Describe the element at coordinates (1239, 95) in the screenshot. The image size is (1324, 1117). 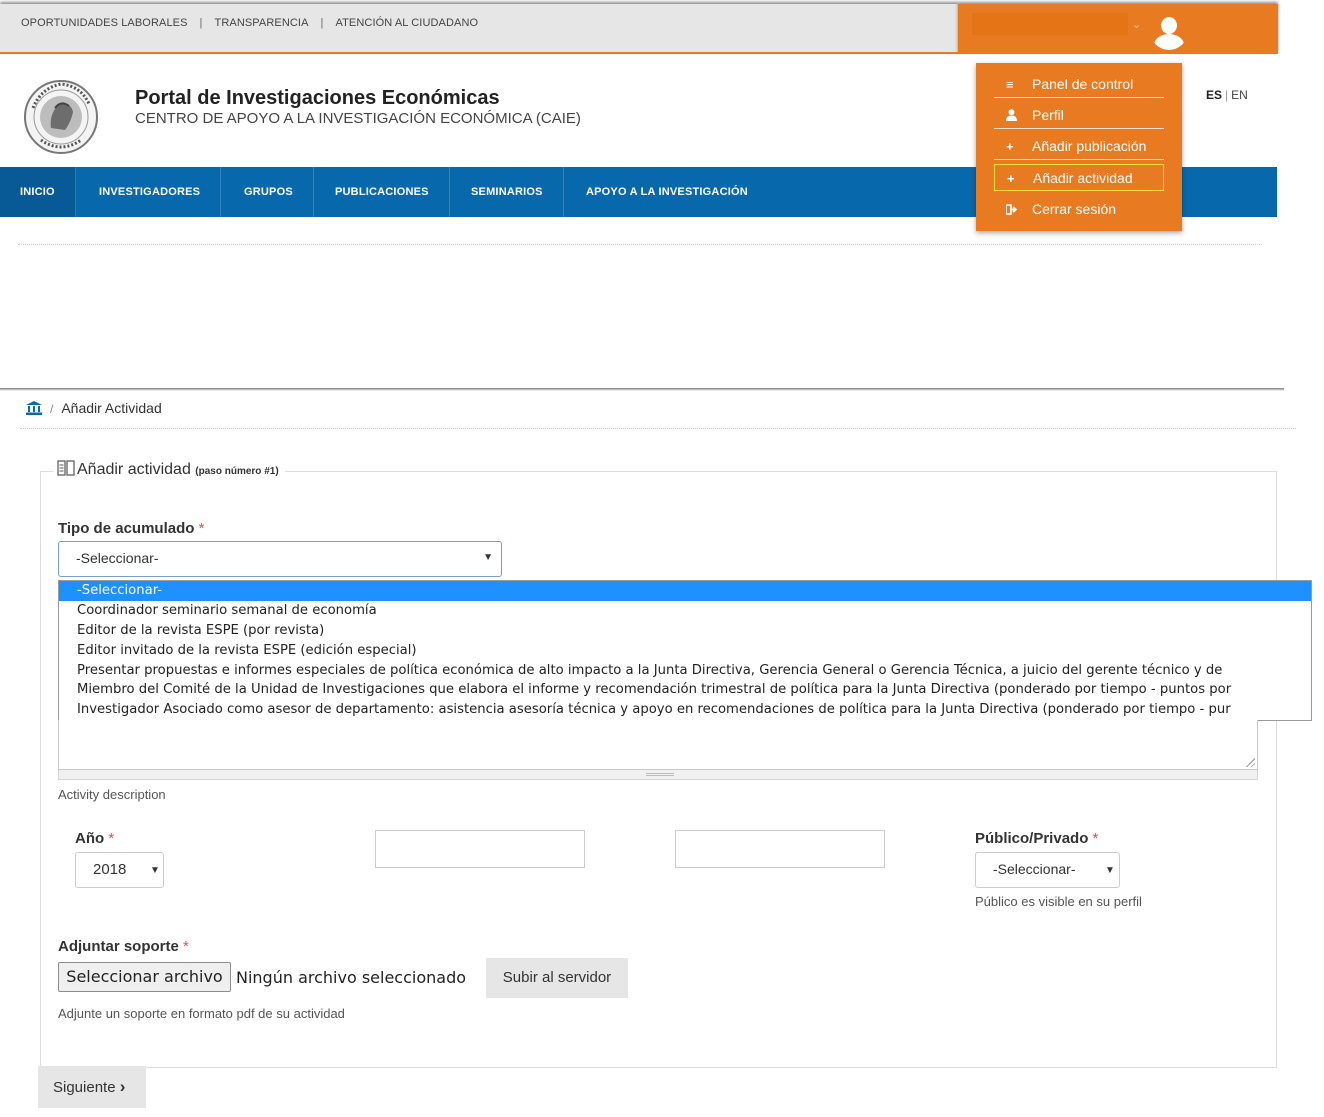
I see `lang-en: EN` at that location.